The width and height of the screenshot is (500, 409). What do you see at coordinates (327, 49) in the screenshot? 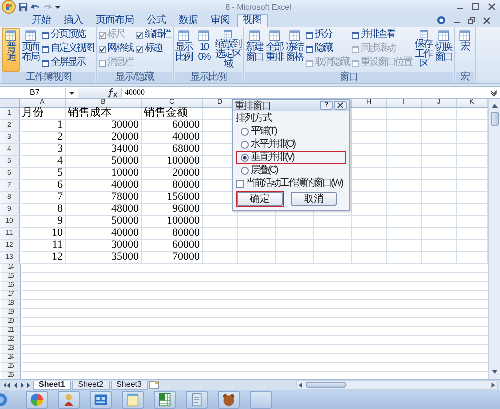
I see `ribbon-button: 隐藏` at bounding box center [327, 49].